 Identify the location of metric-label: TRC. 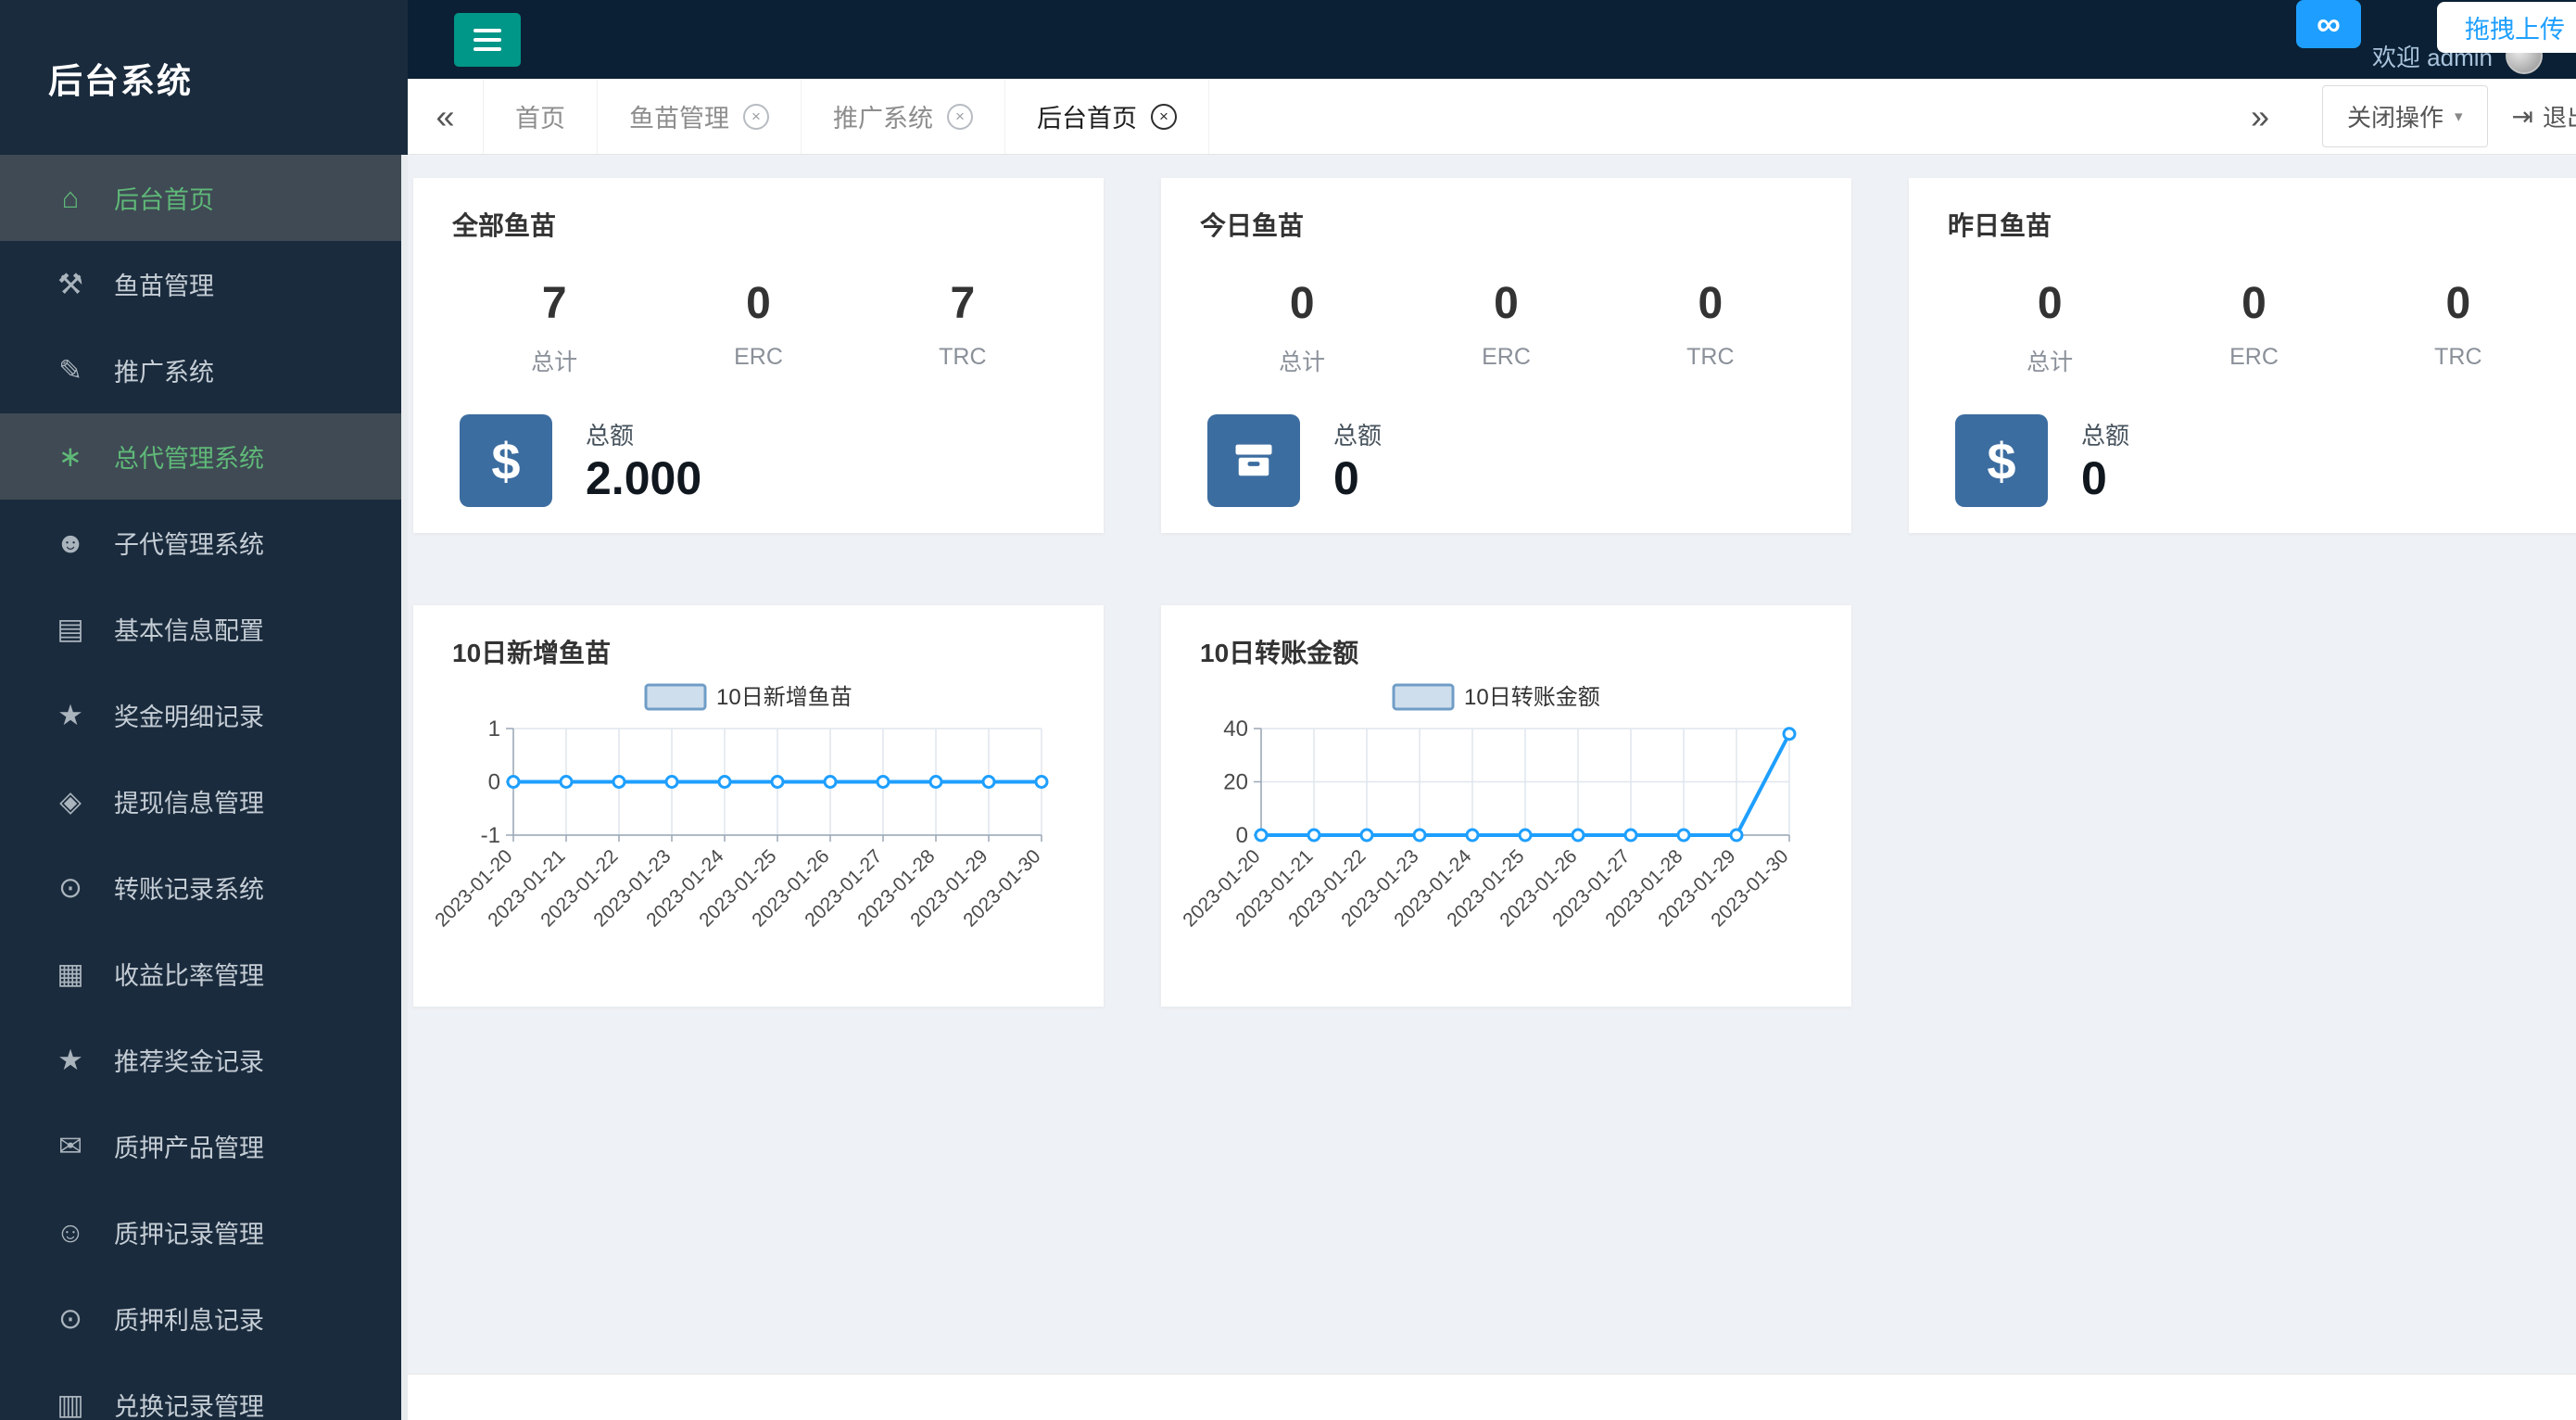
(963, 357).